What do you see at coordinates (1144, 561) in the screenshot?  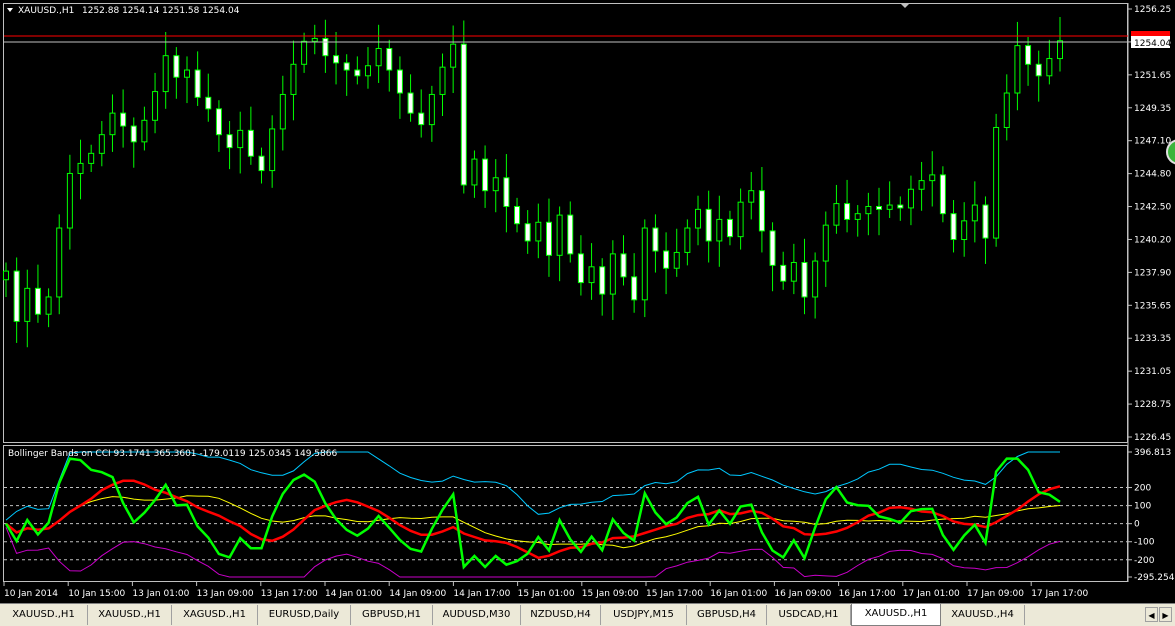 I see `indicator-scale-label: -200` at bounding box center [1144, 561].